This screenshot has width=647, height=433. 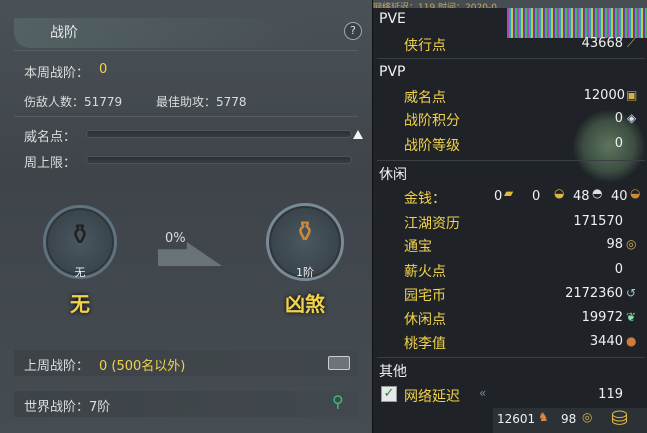 I want to click on leisure-row-label: 休闲点, so click(x=425, y=320).